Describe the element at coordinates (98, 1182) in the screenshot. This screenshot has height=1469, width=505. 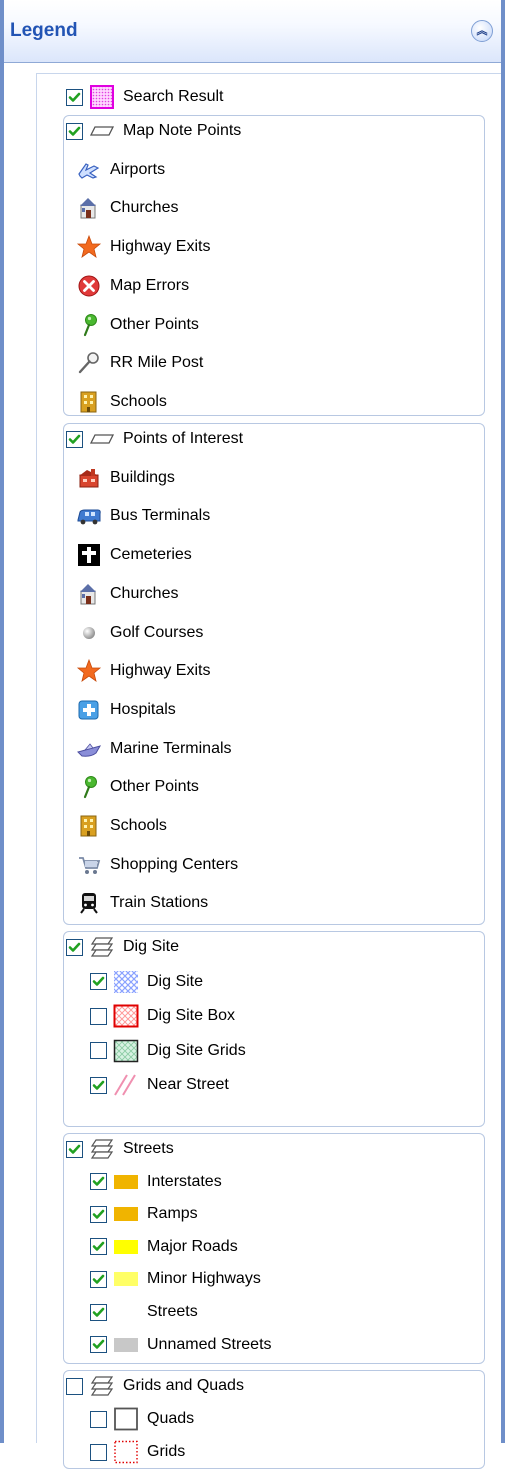
I see `item-checkbox-interstates` at that location.